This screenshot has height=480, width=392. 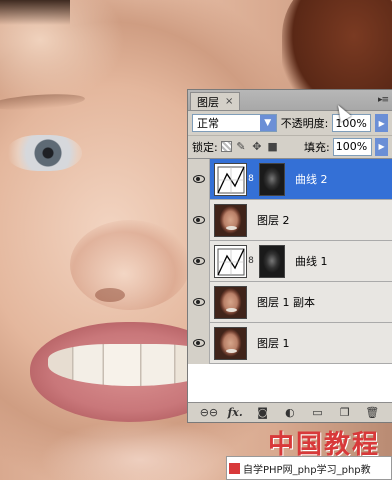 What do you see at coordinates (35, 12) in the screenshot?
I see `hair-shadow` at bounding box center [35, 12].